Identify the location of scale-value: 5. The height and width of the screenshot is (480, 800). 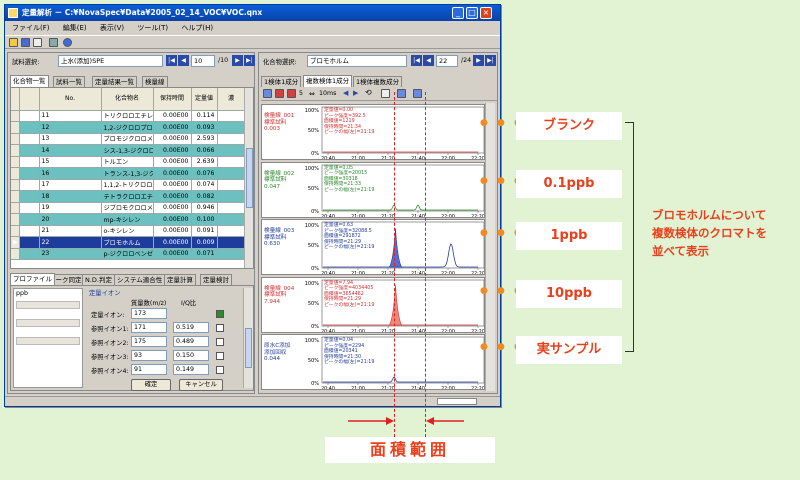
(301, 93).